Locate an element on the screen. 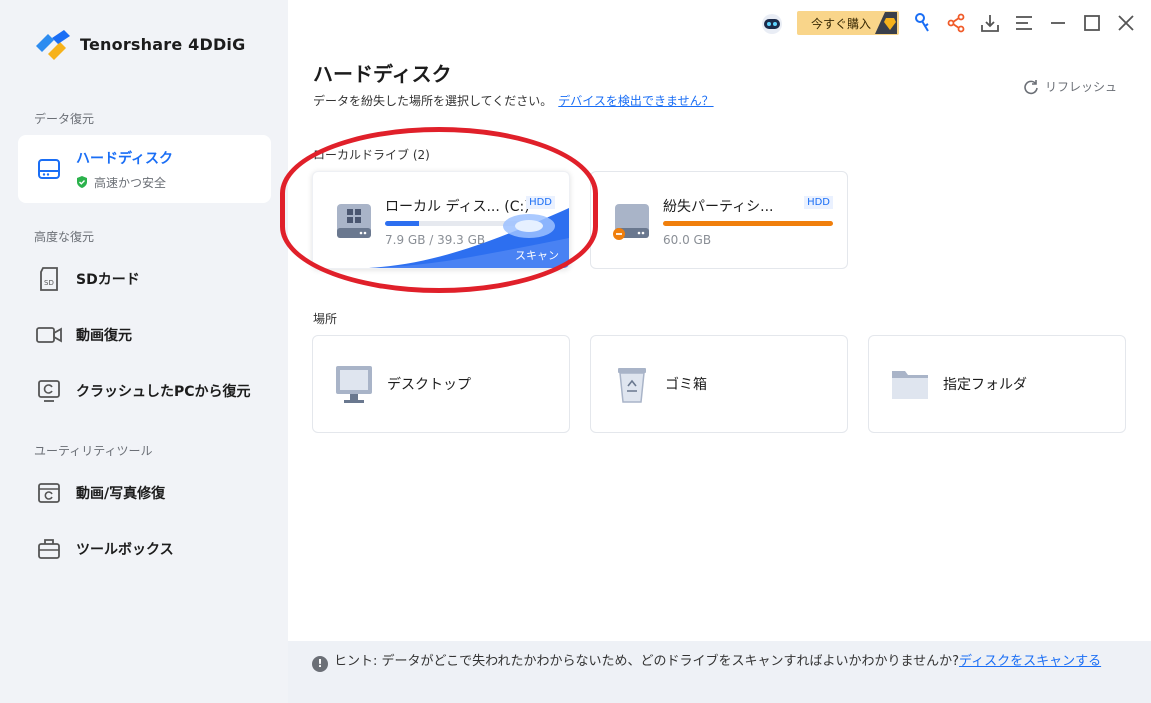 This screenshot has height=703, width=1151. sidebar-item-hard-disk: ハードディスク 高速かつ安全 is located at coordinates (144, 169).